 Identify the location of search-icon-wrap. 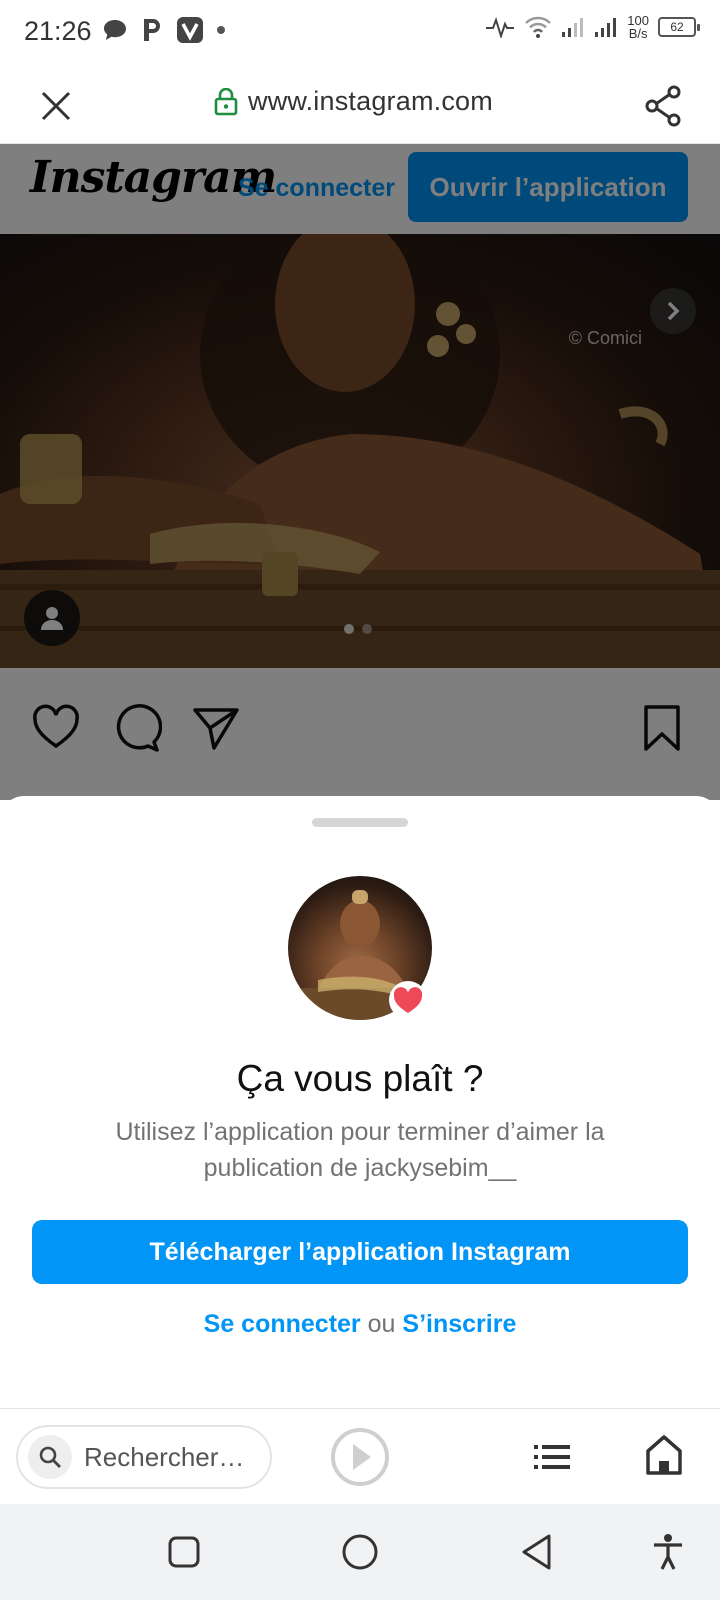
(50, 1457).